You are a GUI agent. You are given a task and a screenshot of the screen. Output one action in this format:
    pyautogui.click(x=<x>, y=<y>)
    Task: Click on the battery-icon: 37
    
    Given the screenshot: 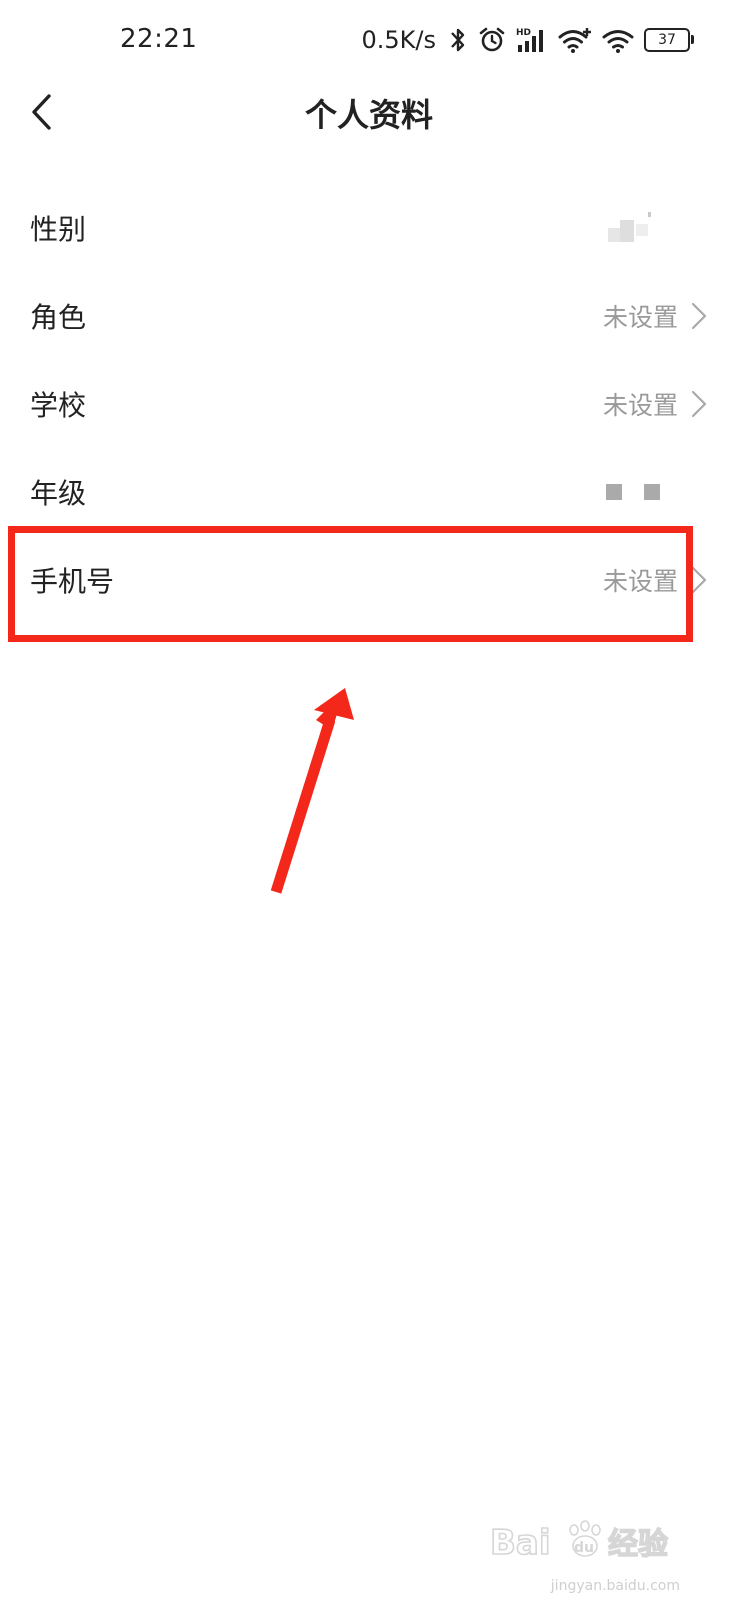 What is the action you would take?
    pyautogui.click(x=669, y=40)
    